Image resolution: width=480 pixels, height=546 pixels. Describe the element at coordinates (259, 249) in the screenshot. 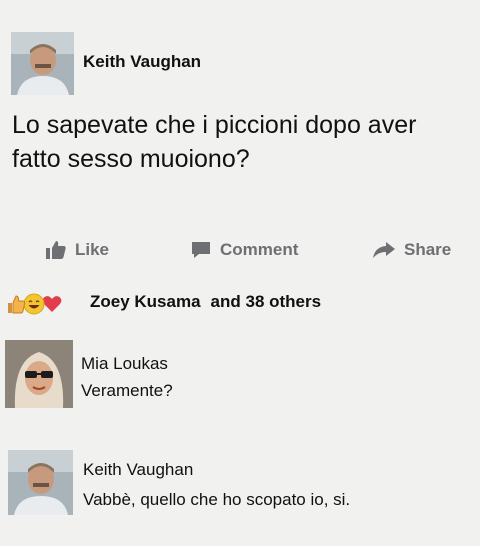

I see `comment-label: Comment` at that location.